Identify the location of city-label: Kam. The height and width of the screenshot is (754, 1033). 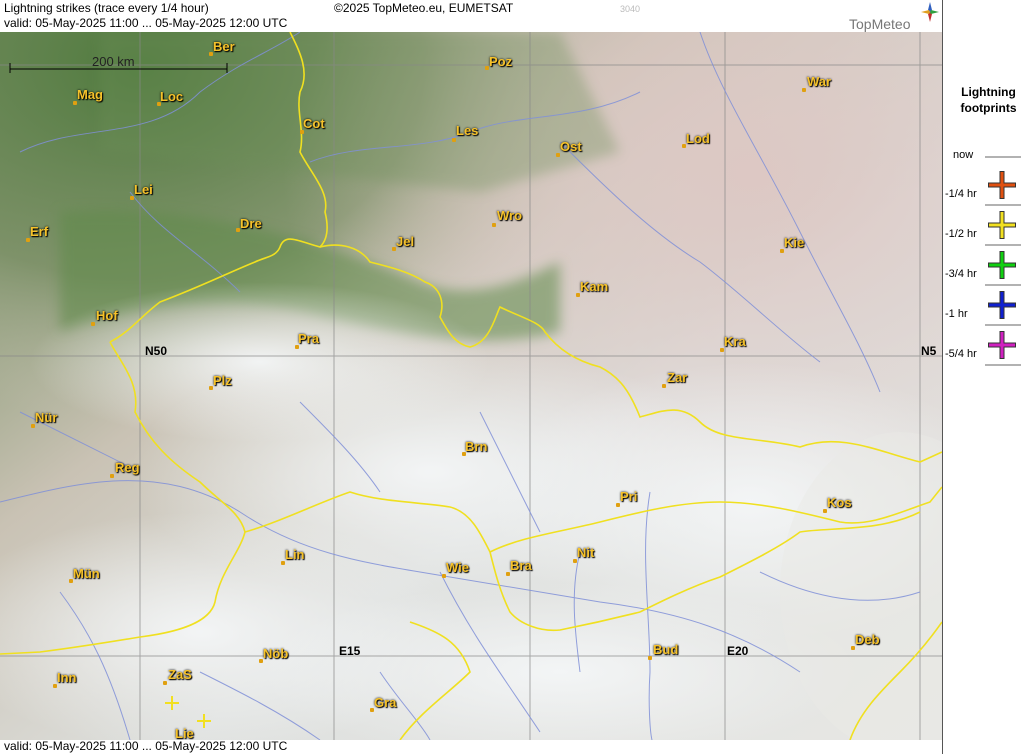
(594, 286).